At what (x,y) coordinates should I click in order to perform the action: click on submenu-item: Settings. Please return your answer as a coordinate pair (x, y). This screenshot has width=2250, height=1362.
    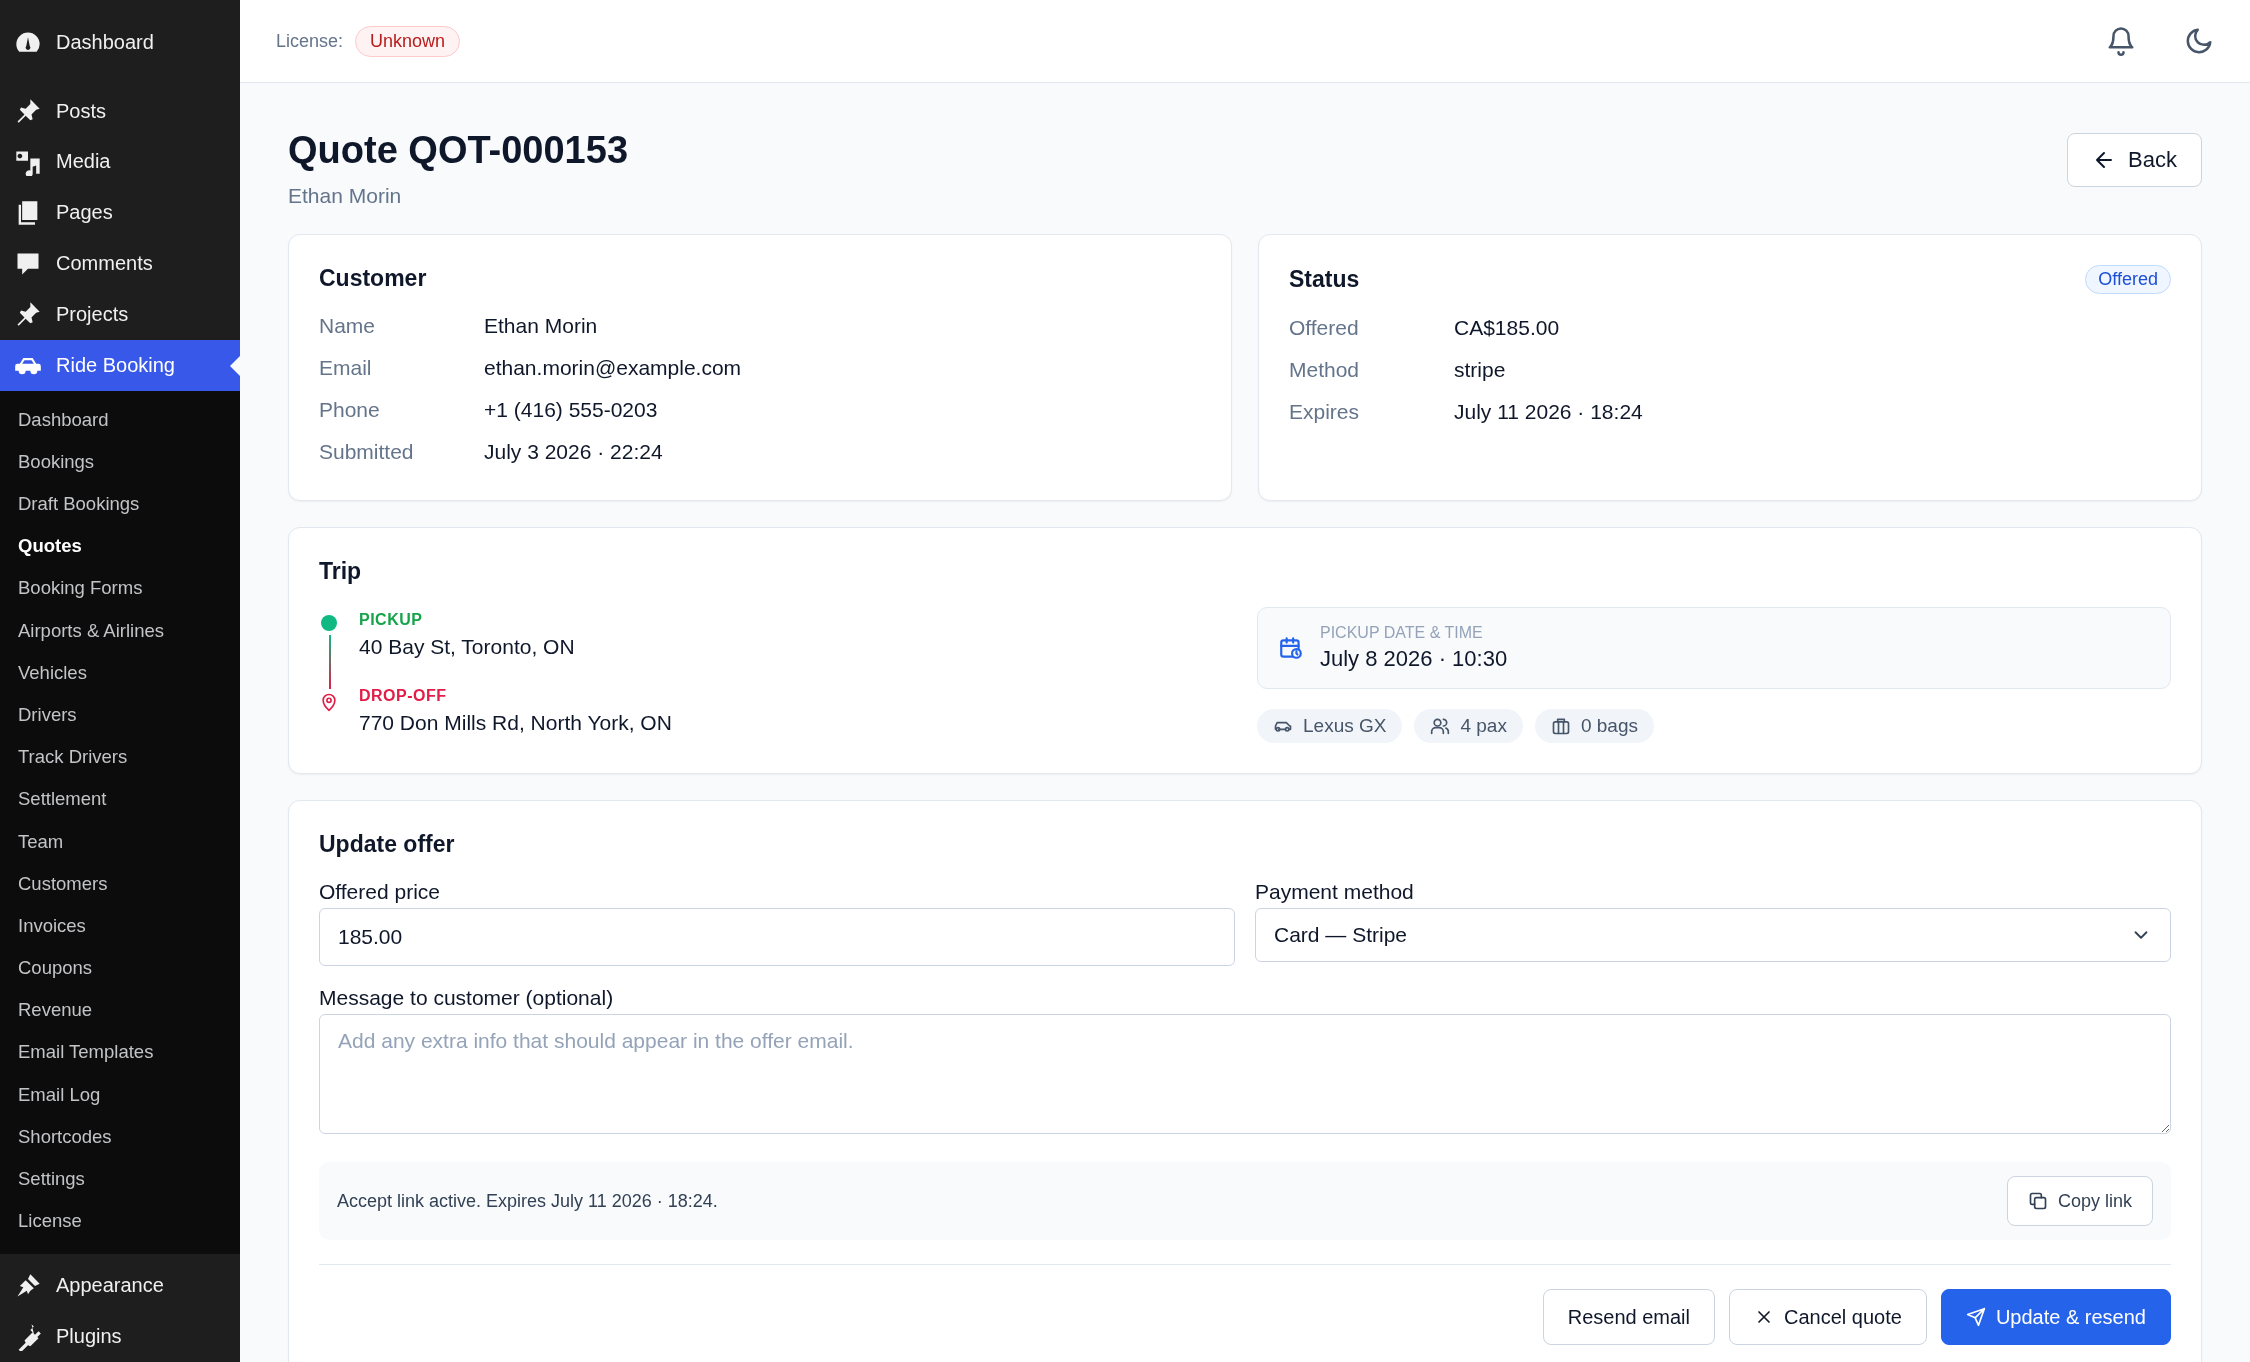
    Looking at the image, I should click on (120, 1179).